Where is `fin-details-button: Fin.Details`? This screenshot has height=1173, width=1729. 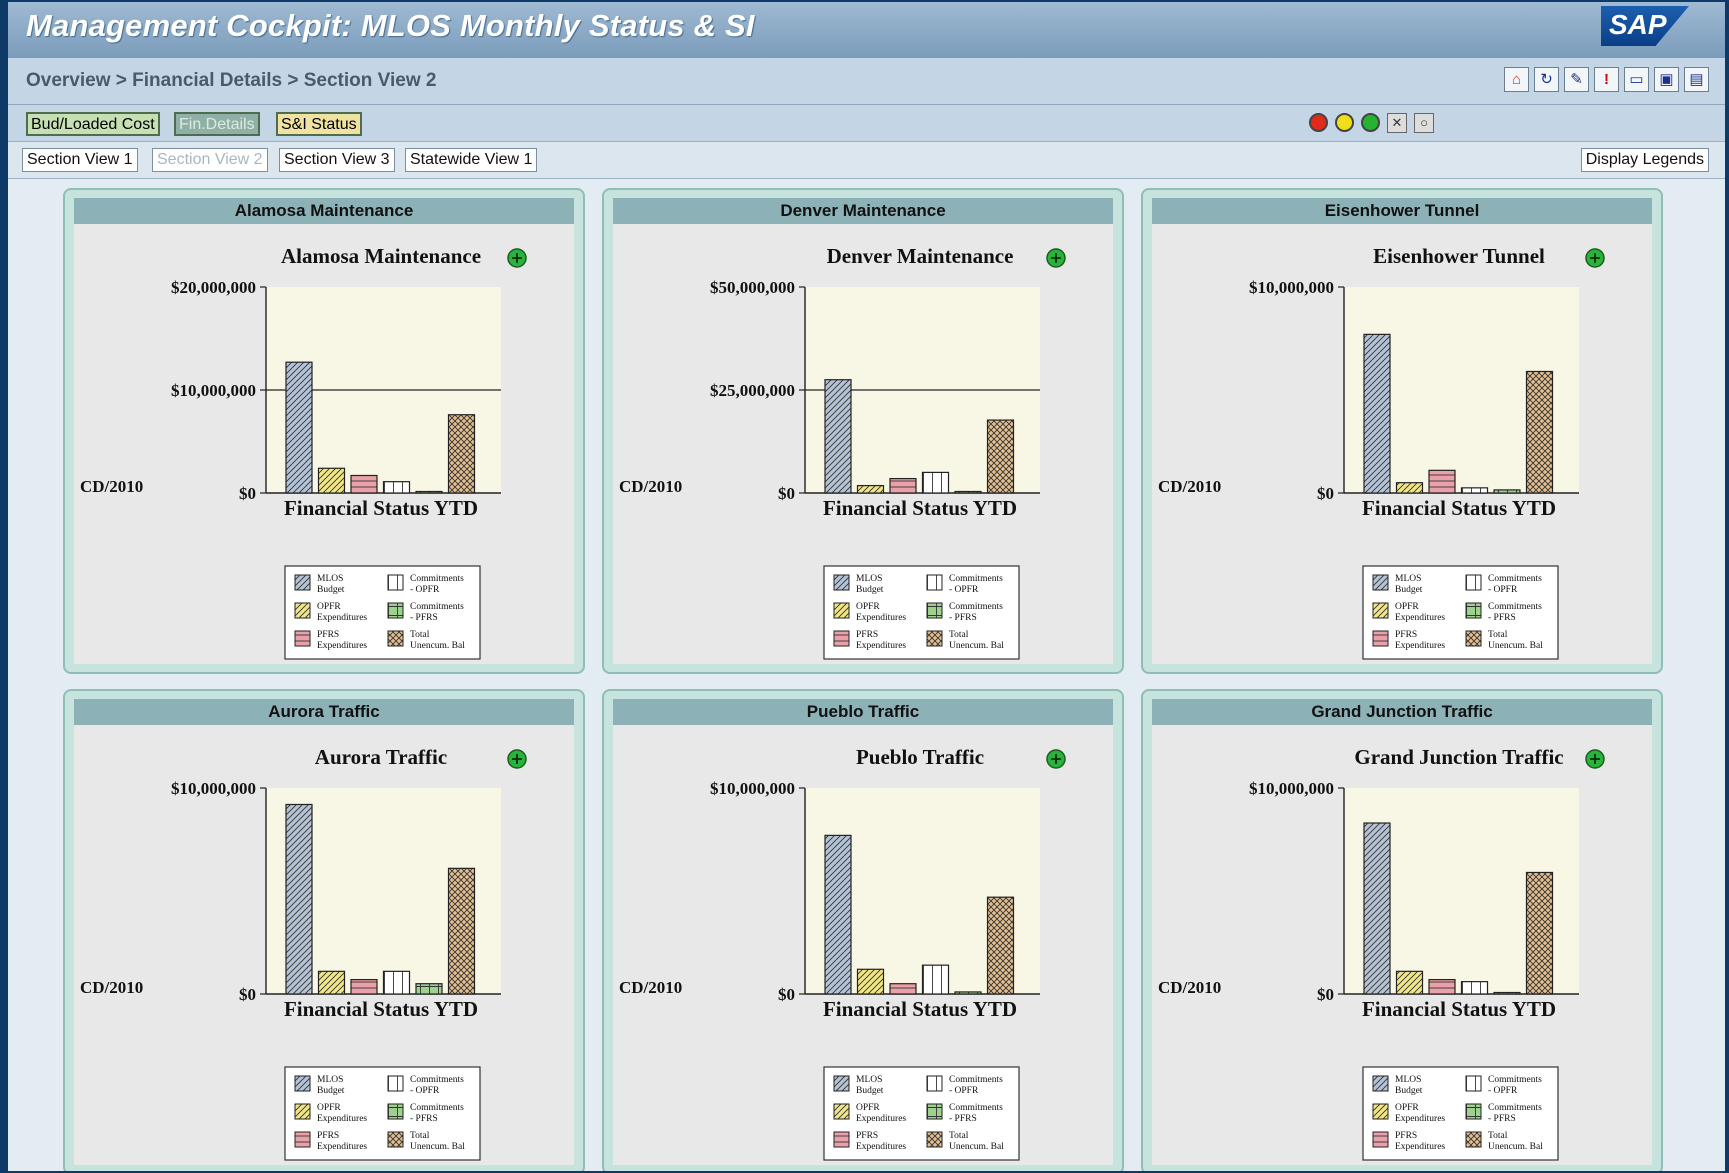
fin-details-button: Fin.Details is located at coordinates (217, 124).